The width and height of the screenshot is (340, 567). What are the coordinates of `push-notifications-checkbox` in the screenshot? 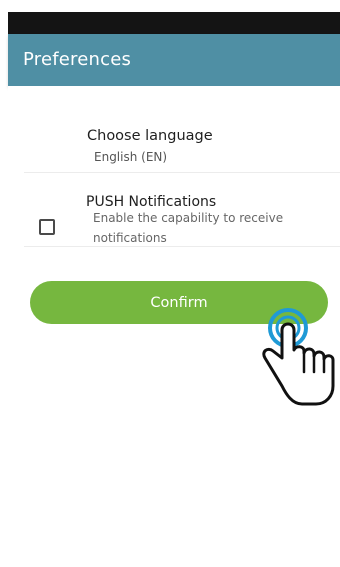 It's located at (47, 227).